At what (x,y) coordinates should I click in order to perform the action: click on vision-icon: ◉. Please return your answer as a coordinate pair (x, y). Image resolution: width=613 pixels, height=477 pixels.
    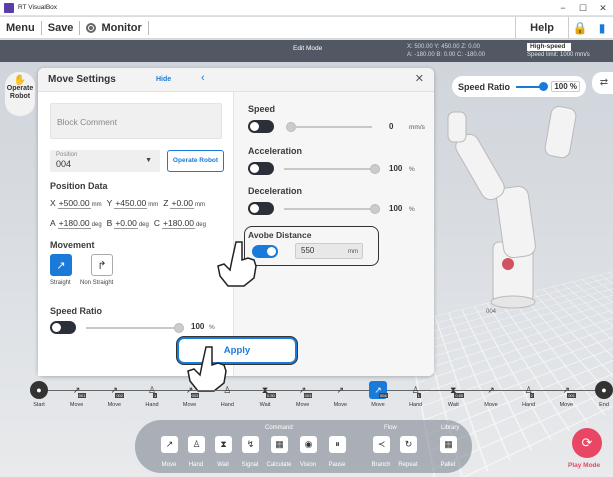
    Looking at the image, I should click on (308, 444).